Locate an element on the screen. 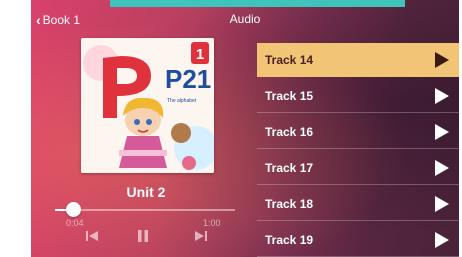 This screenshot has width=462, height=257. page-title: Audio is located at coordinates (245, 19).